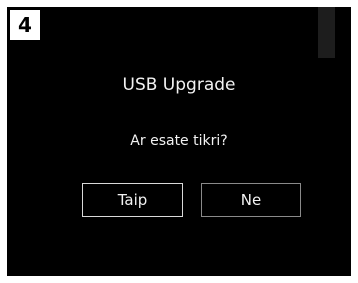  I want to click on dialog-title: USB Upgrade, so click(179, 85).